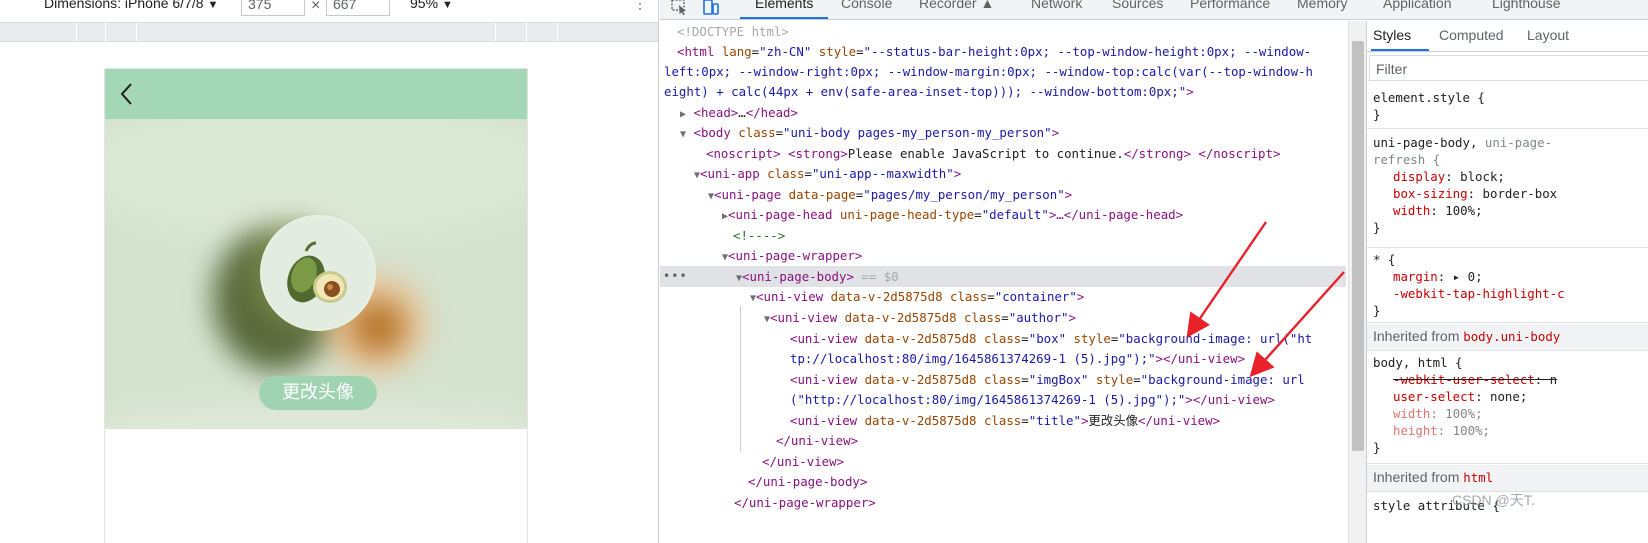 This screenshot has height=543, width=1648. Describe the element at coordinates (640, 5) in the screenshot. I see `more-options-icon: ⋮` at that location.